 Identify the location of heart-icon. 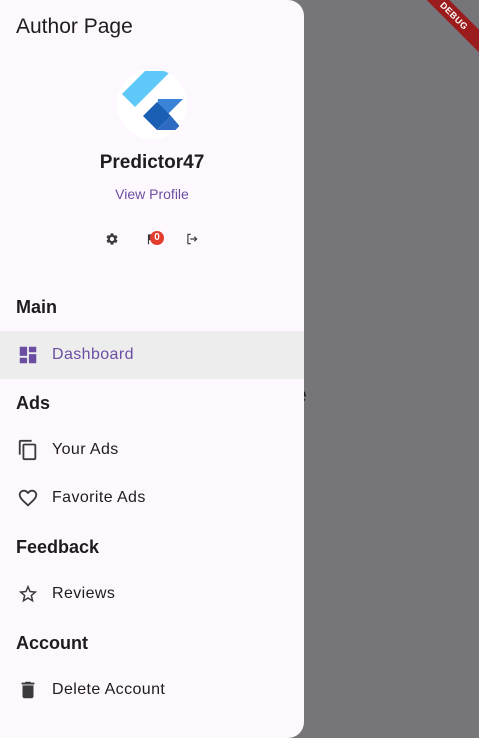
(28, 498).